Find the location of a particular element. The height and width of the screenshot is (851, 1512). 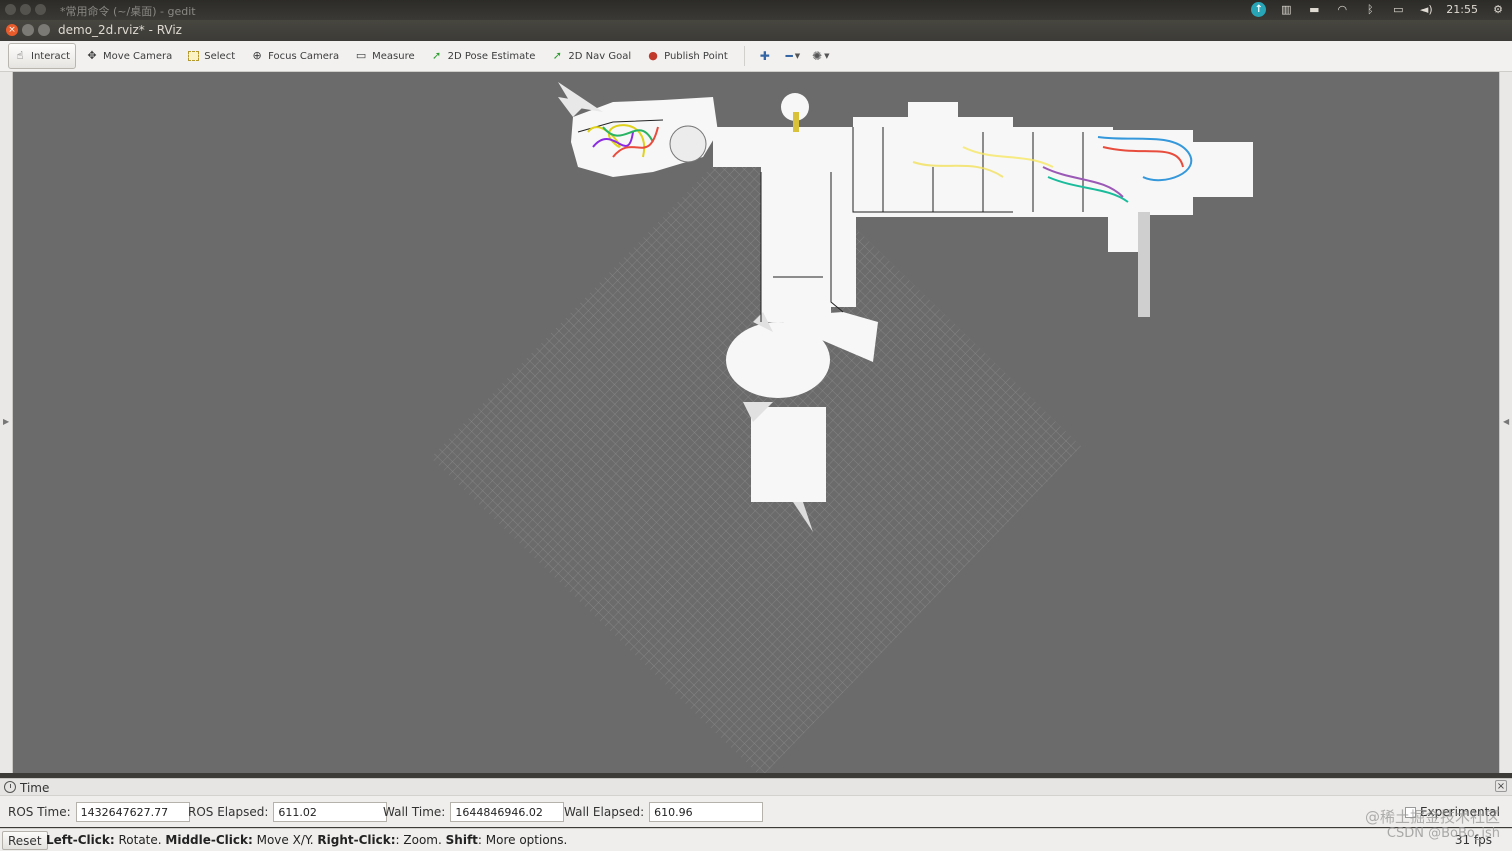

maximize-window-button is located at coordinates (44, 30).